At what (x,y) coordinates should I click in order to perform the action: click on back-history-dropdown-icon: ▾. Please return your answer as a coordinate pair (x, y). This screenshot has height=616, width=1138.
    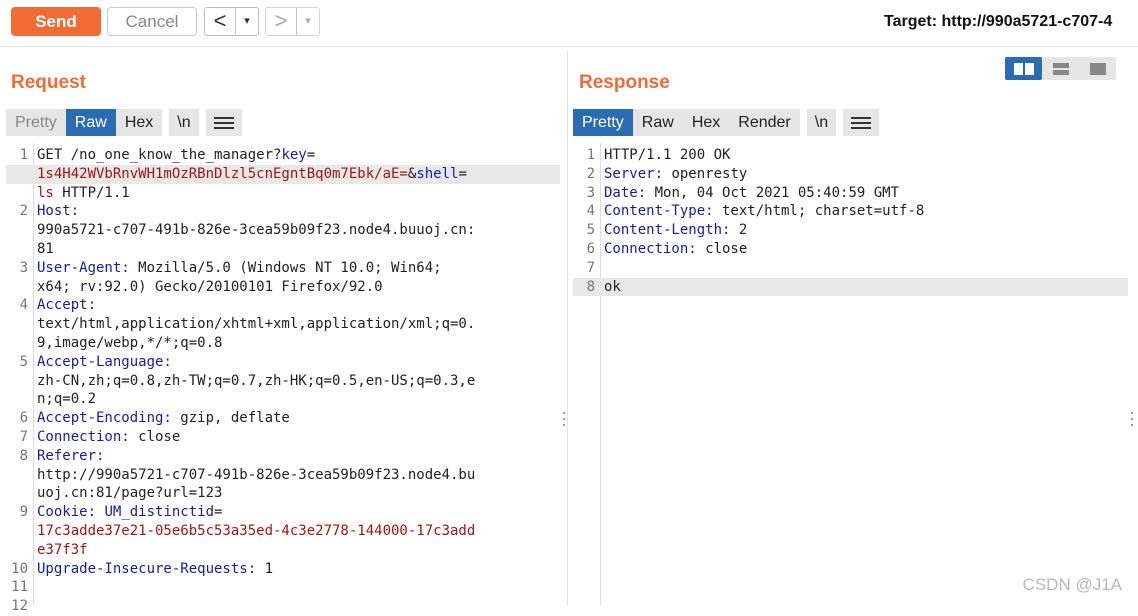
    Looking at the image, I should click on (246, 21).